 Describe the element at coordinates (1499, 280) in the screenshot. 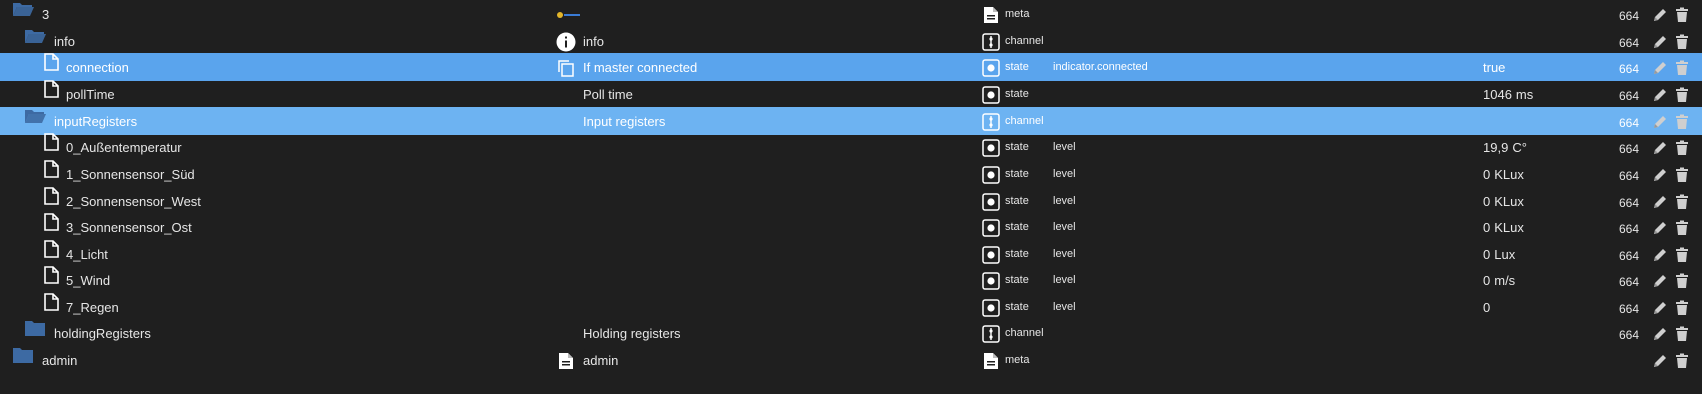

I see `state-value: 0 m/s` at that location.